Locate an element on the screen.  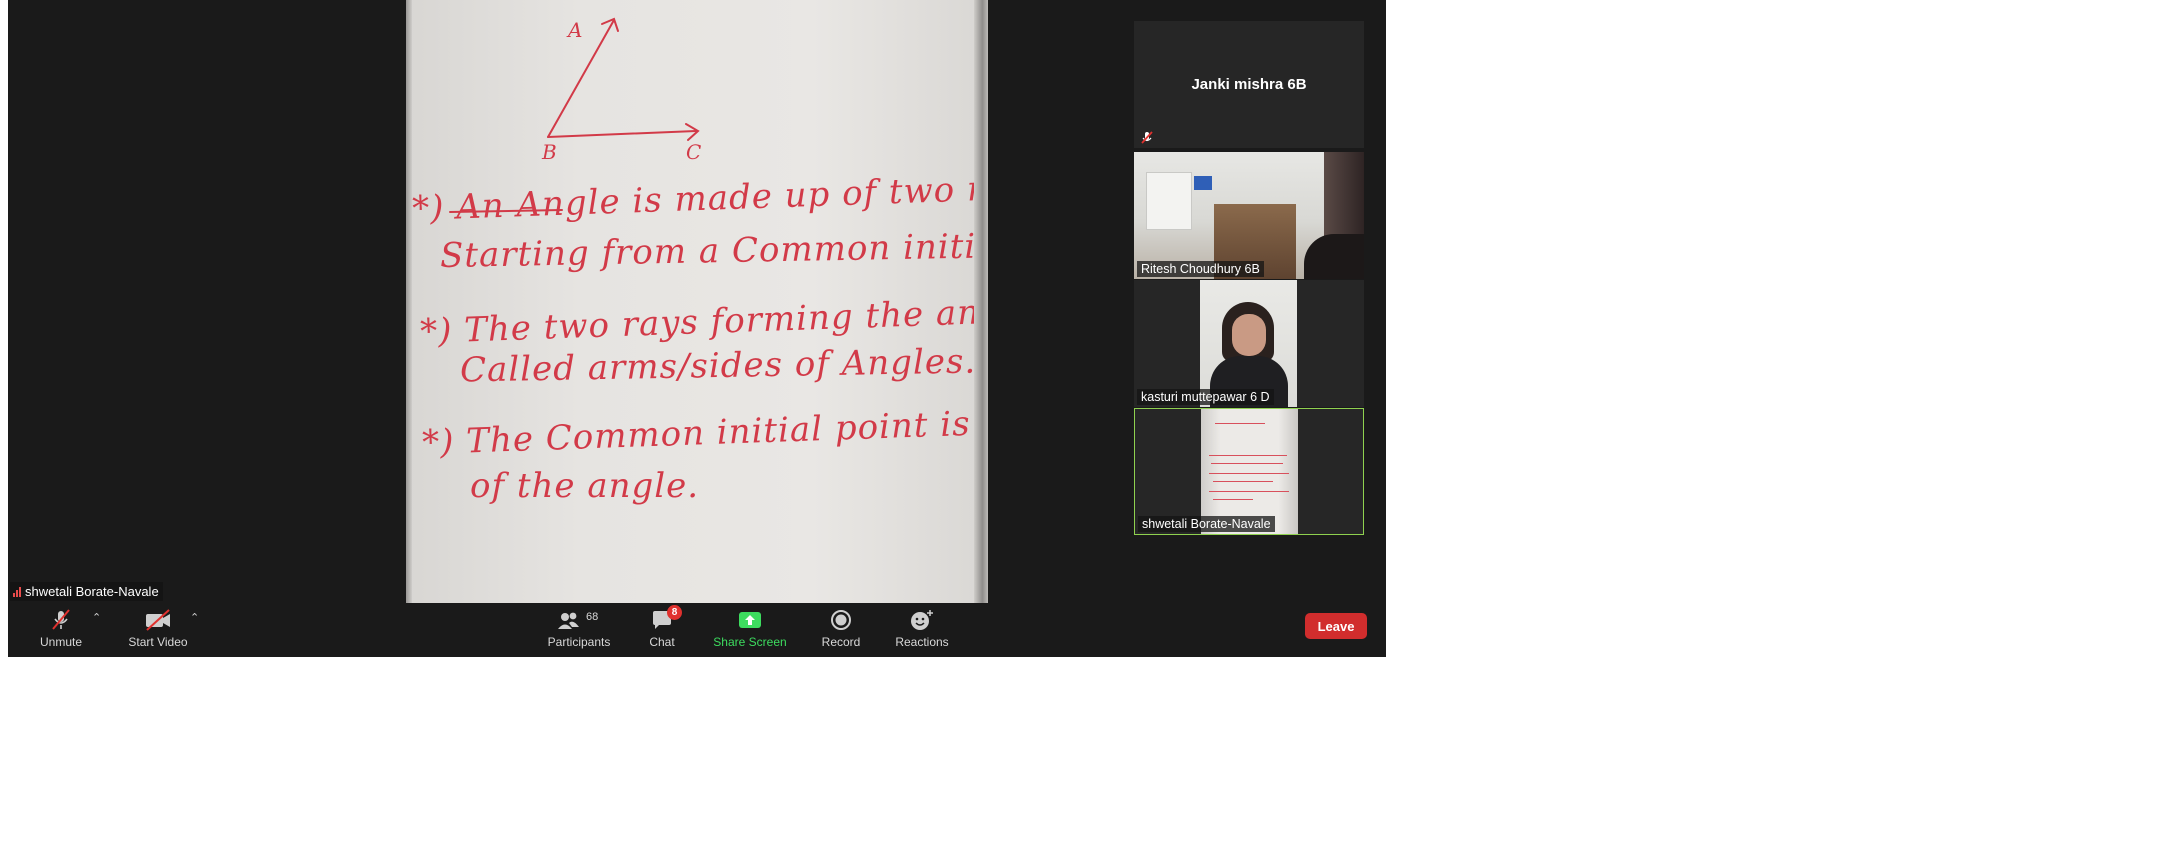
participant-tile: kasturi muttepawar 6 D is located at coordinates (1249, 343).